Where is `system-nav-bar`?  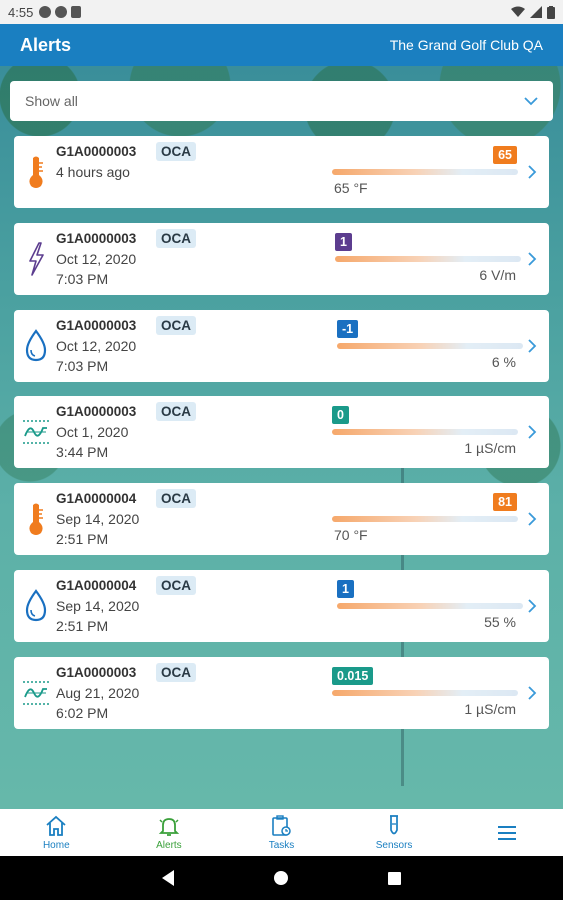
system-nav-bar is located at coordinates (281, 878).